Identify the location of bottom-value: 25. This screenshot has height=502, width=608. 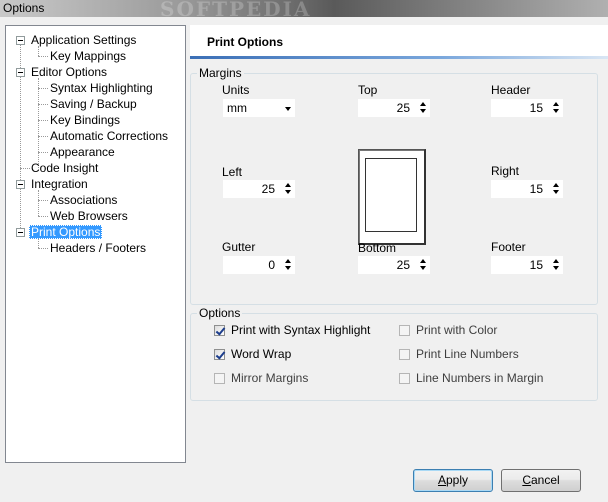
(403, 265).